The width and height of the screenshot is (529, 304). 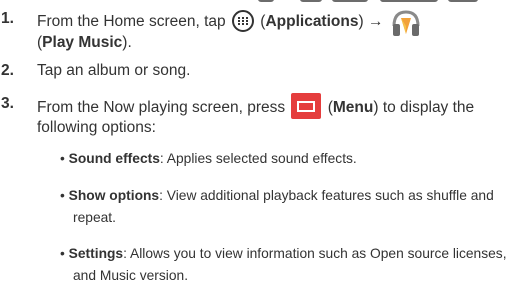 I want to click on option-name: Settings, so click(x=96, y=253).